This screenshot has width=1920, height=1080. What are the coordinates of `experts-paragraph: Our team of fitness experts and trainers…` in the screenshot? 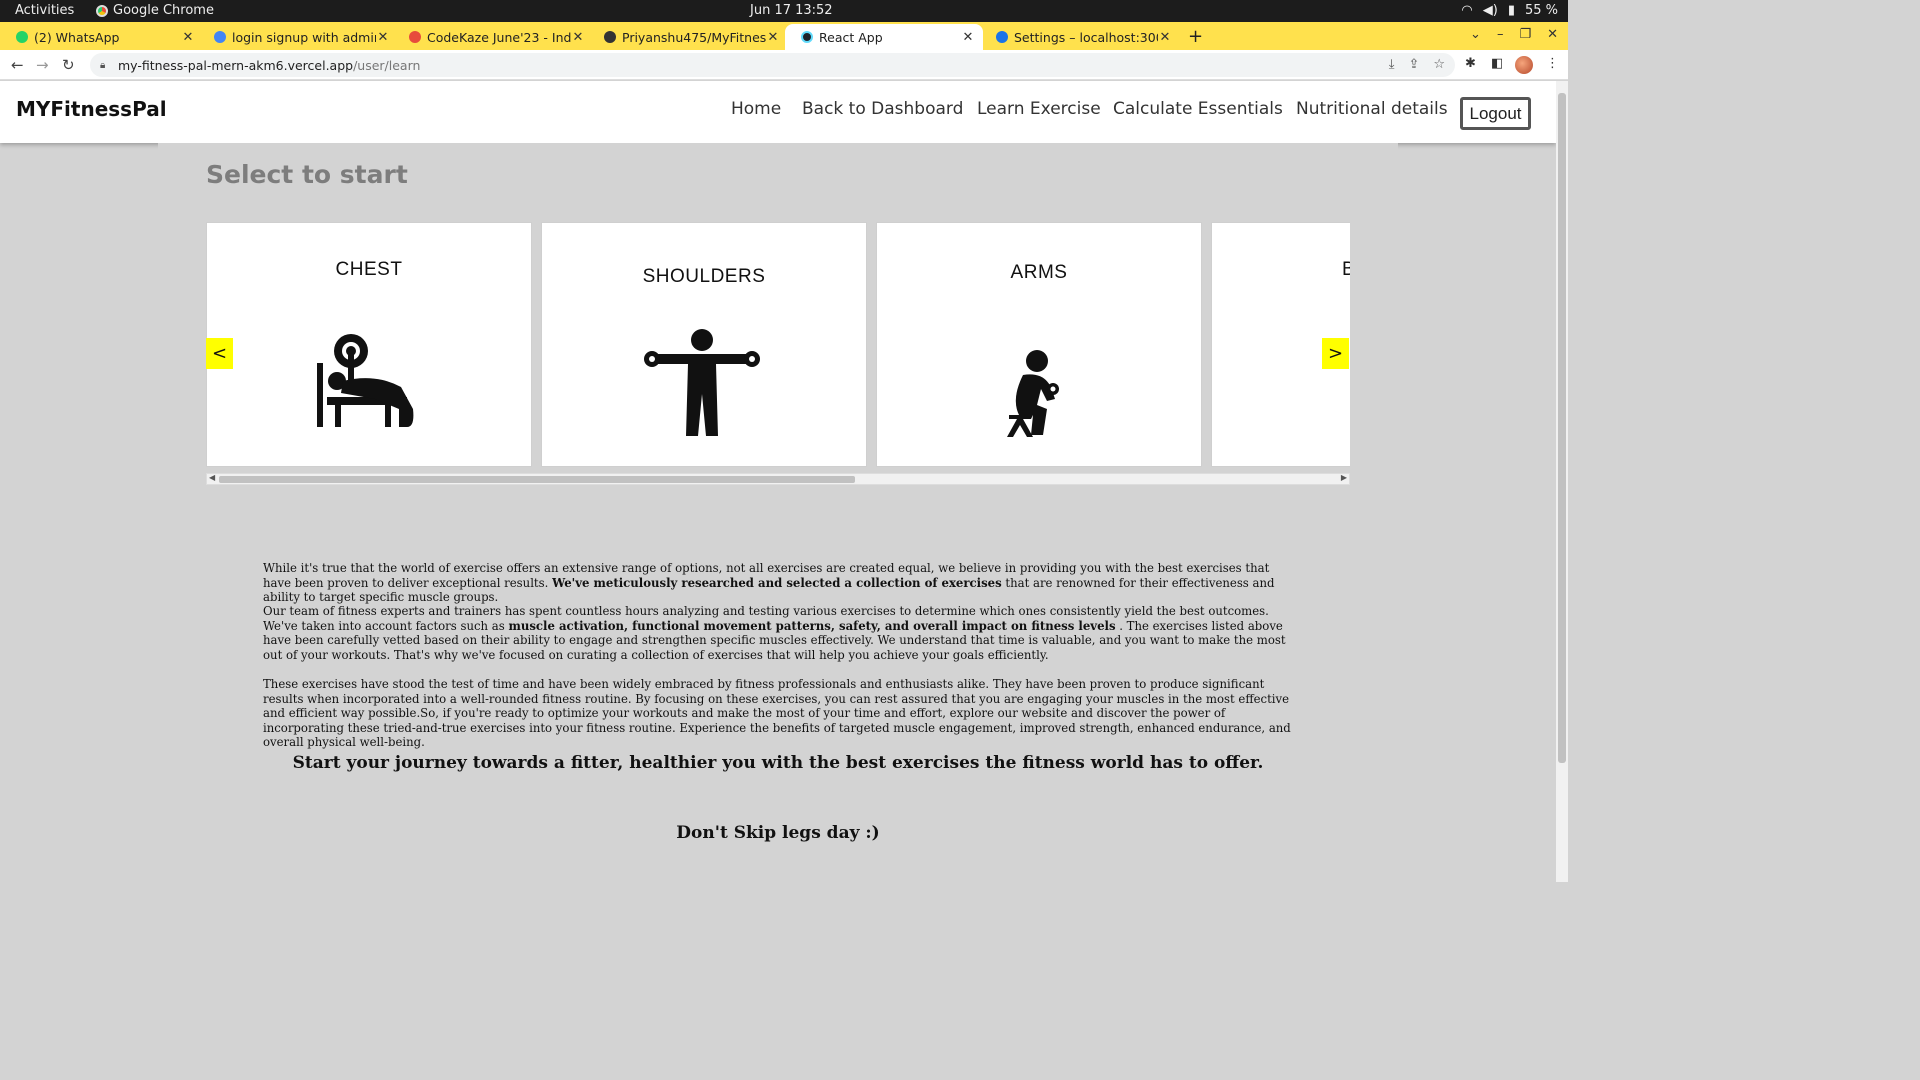 It's located at (778, 633).